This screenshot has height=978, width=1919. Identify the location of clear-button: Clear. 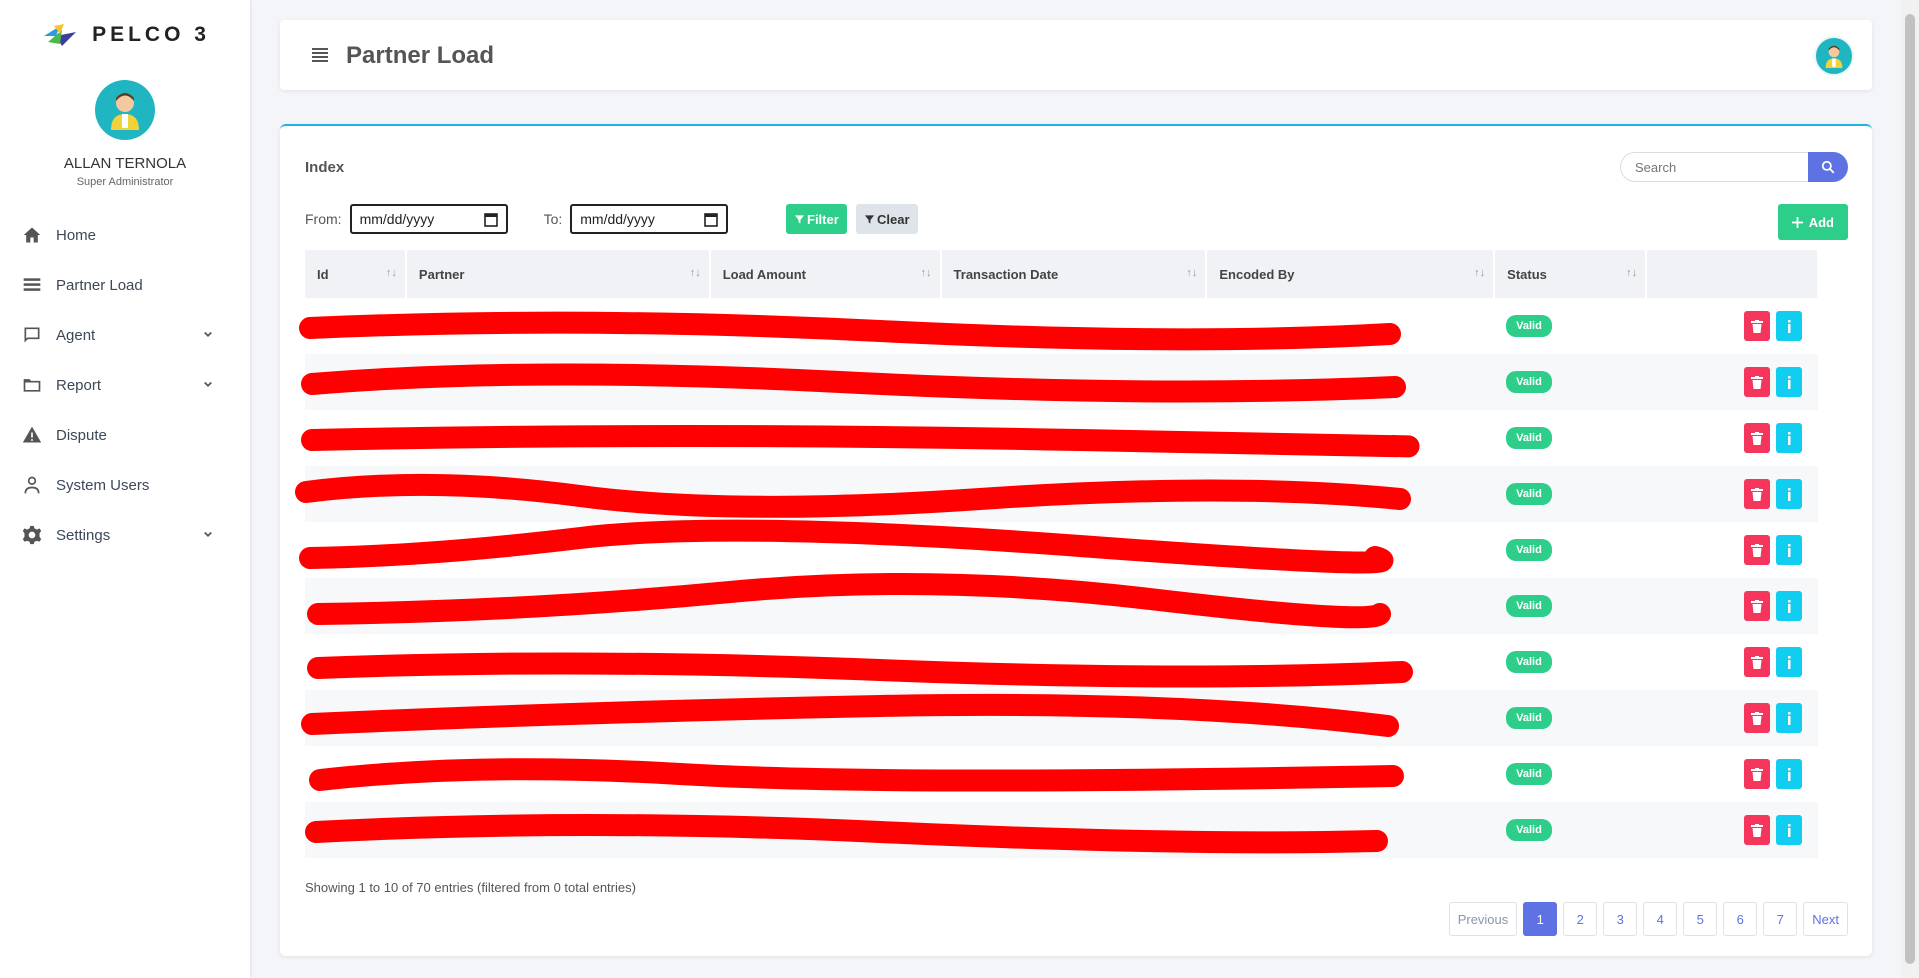
(887, 219).